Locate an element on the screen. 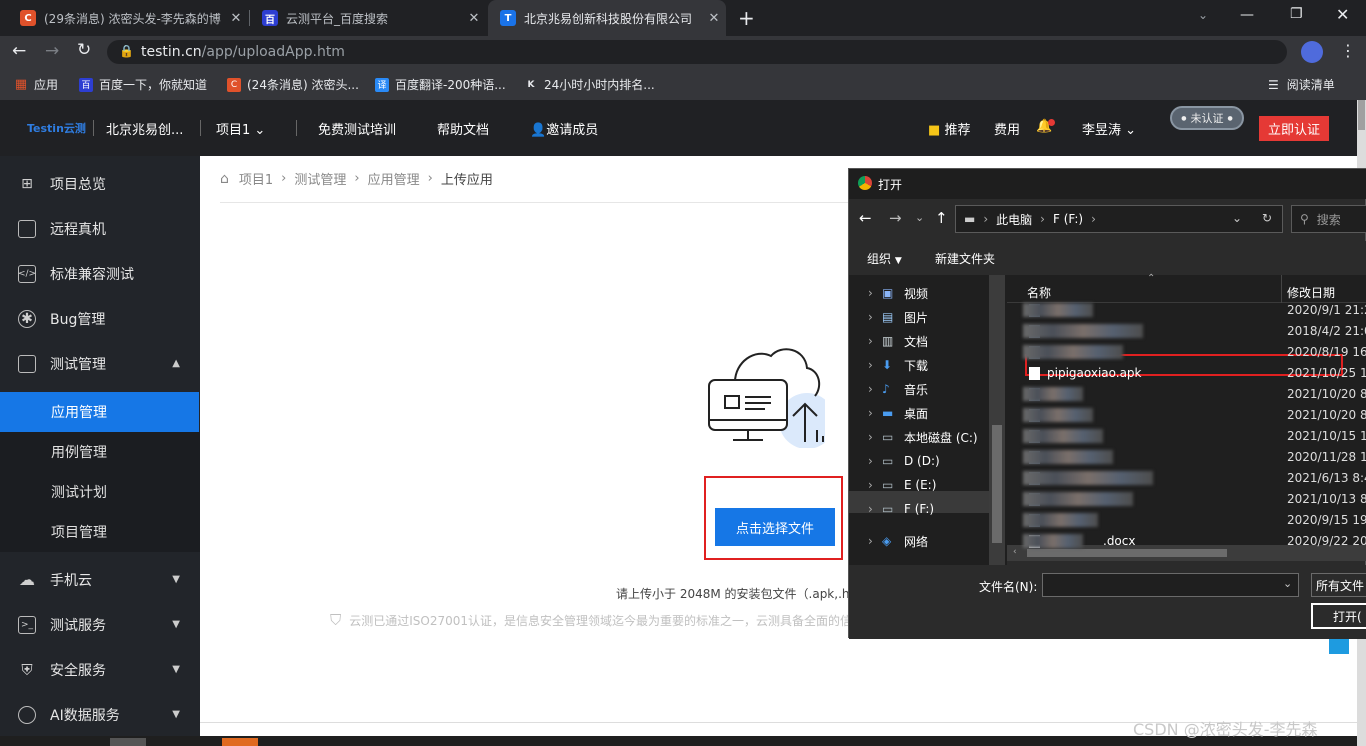 The height and width of the screenshot is (746, 1366). new-tab-icon: + is located at coordinates (746, 18).